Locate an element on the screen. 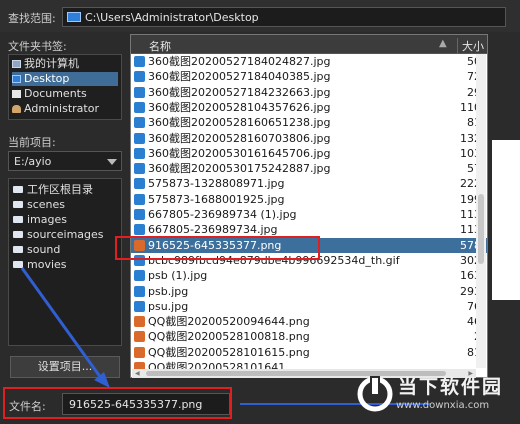 This screenshot has width=520, height=424. arrow-line is located at coordinates (61, 323).